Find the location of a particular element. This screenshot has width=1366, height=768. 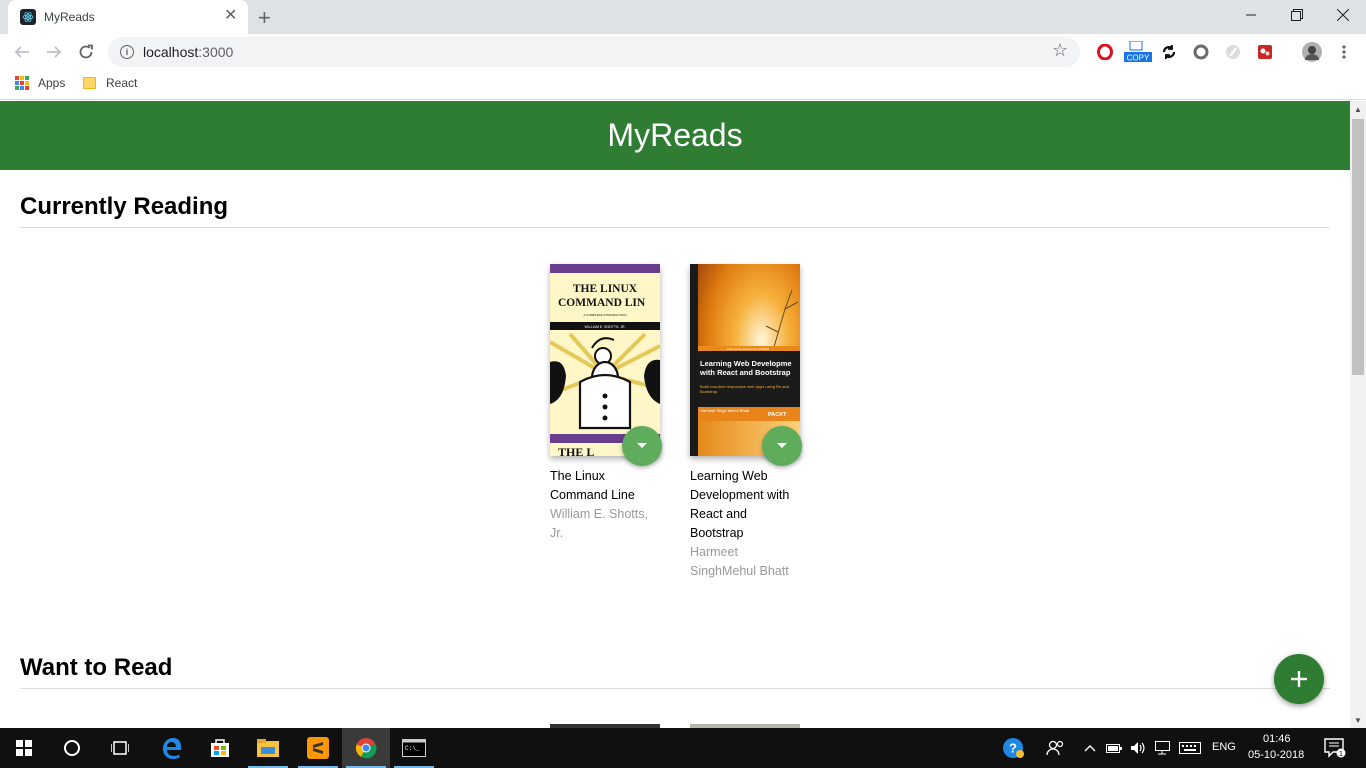

bookshelf-currently-reading: Currently Reading is located at coordinates (675, 210).